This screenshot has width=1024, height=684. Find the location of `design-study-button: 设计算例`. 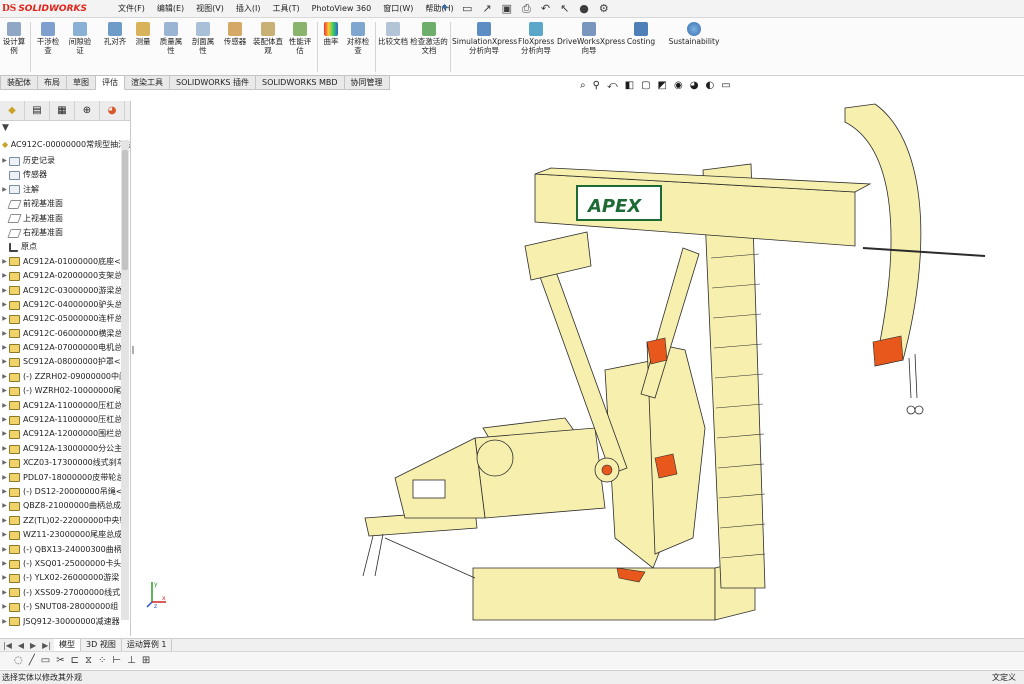

design-study-button: 设计算例 is located at coordinates (14, 38).